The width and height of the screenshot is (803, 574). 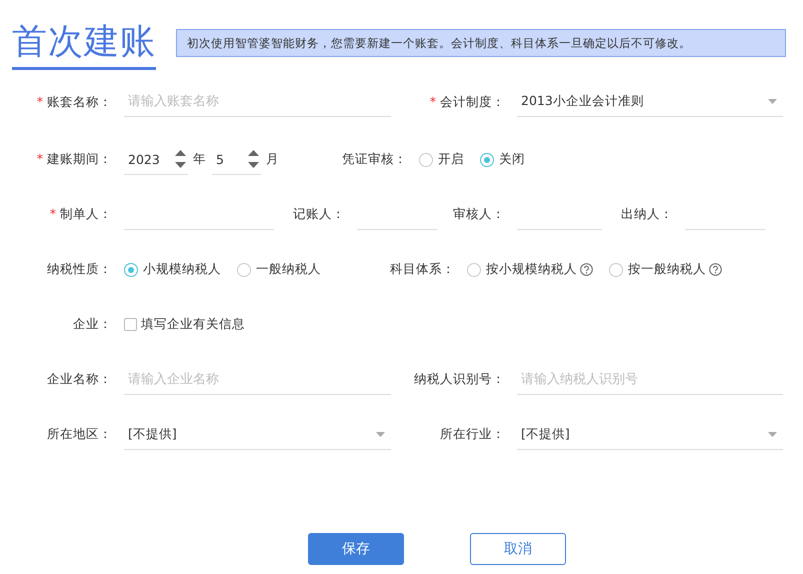 I want to click on field-label: 会计制度：, so click(x=472, y=101).